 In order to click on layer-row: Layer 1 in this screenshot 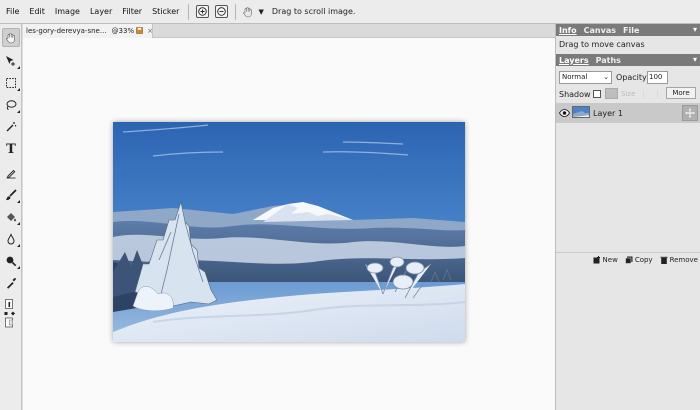, I will do `click(628, 113)`.